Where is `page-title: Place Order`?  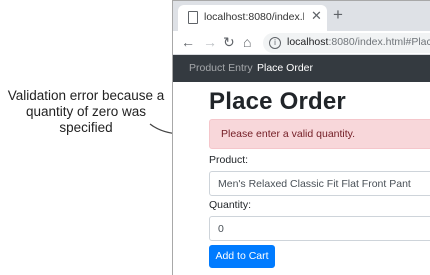
page-title: Place Order is located at coordinates (277, 101).